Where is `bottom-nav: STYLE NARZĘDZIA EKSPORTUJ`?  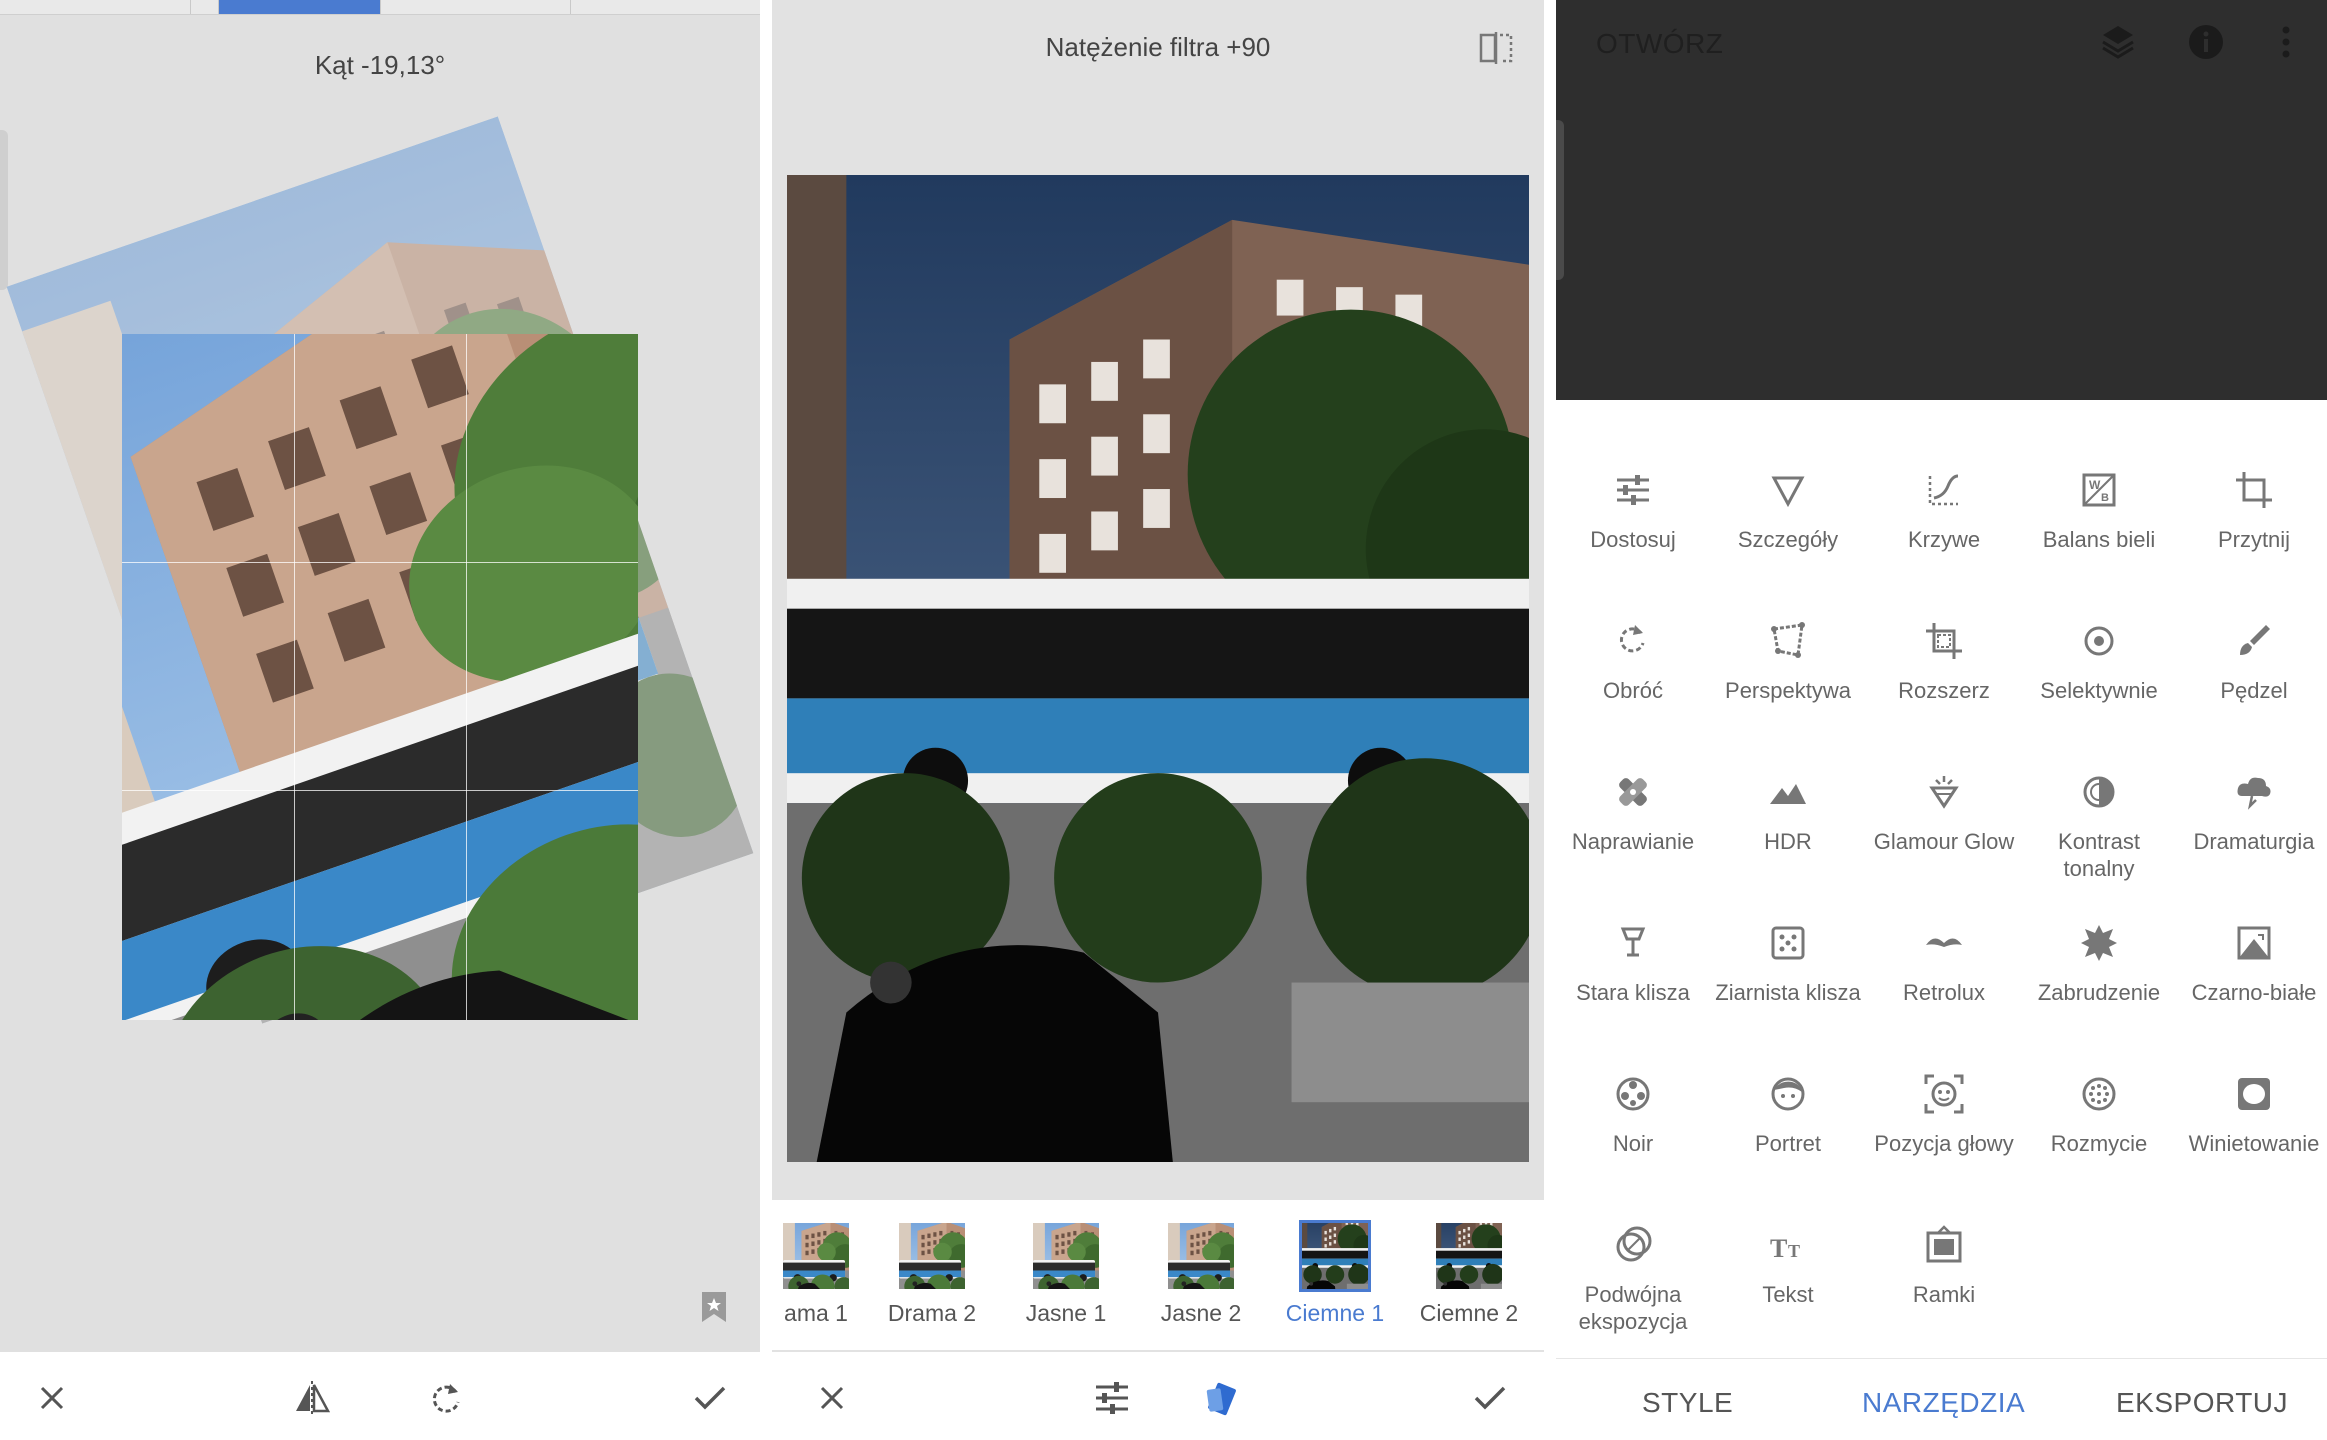
bottom-nav: STYLE NARZĘDZIA EKSPORTUJ is located at coordinates (1941, 1399).